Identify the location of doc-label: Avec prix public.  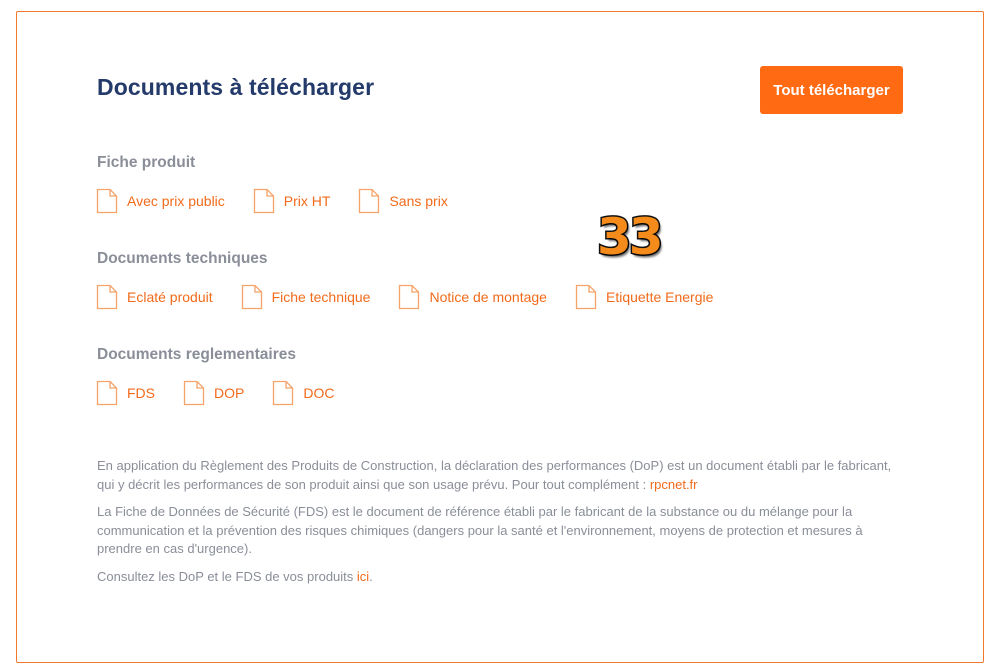
(176, 201).